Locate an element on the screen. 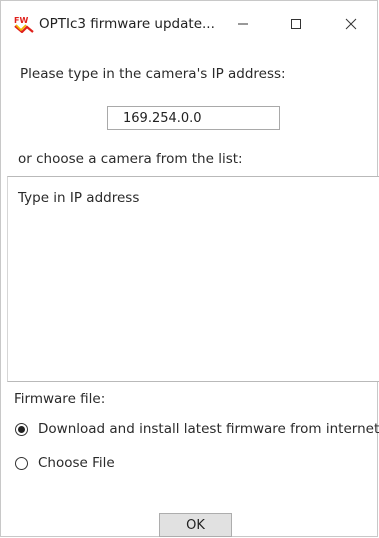 Image resolution: width=379 pixels, height=538 pixels. maximize-button is located at coordinates (296, 24).